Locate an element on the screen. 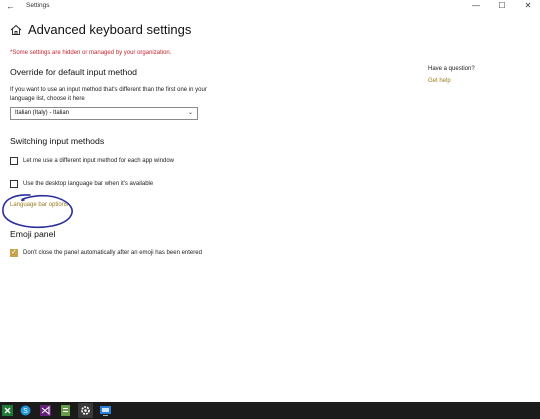 Image resolution: width=540 pixels, height=419 pixels. title-bar: ← Settings — ☐ ✕ is located at coordinates (270, 7).